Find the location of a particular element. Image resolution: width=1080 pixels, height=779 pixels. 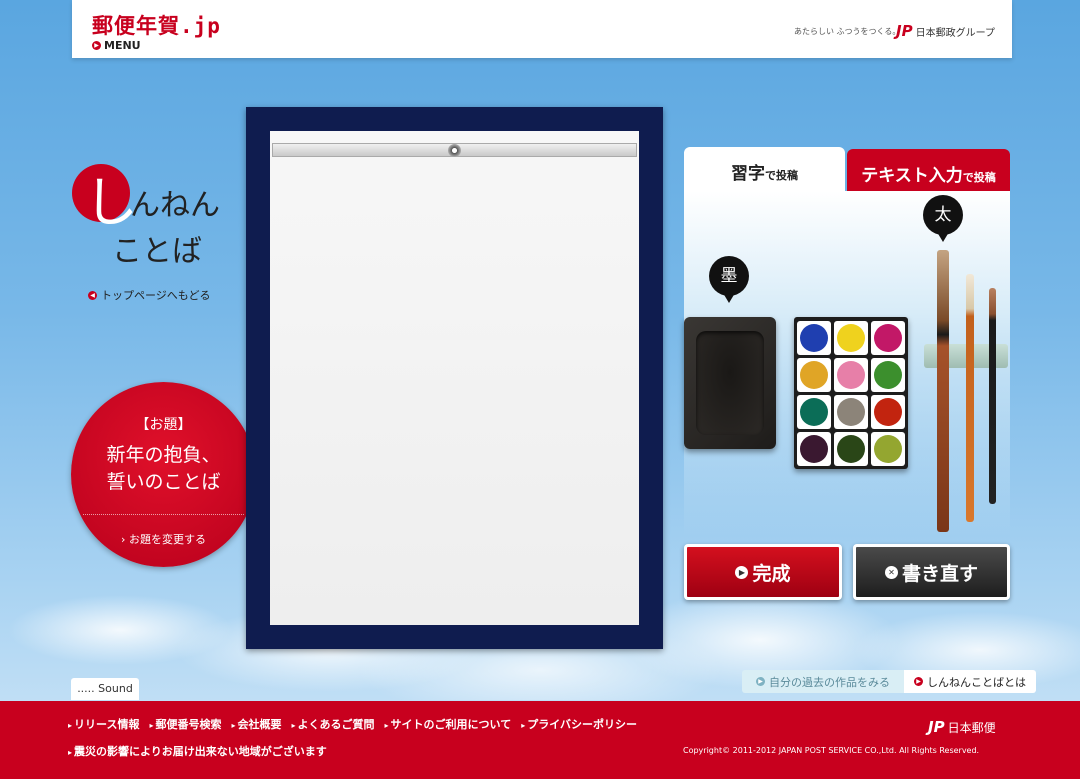

topic-divider is located at coordinates (163, 514).